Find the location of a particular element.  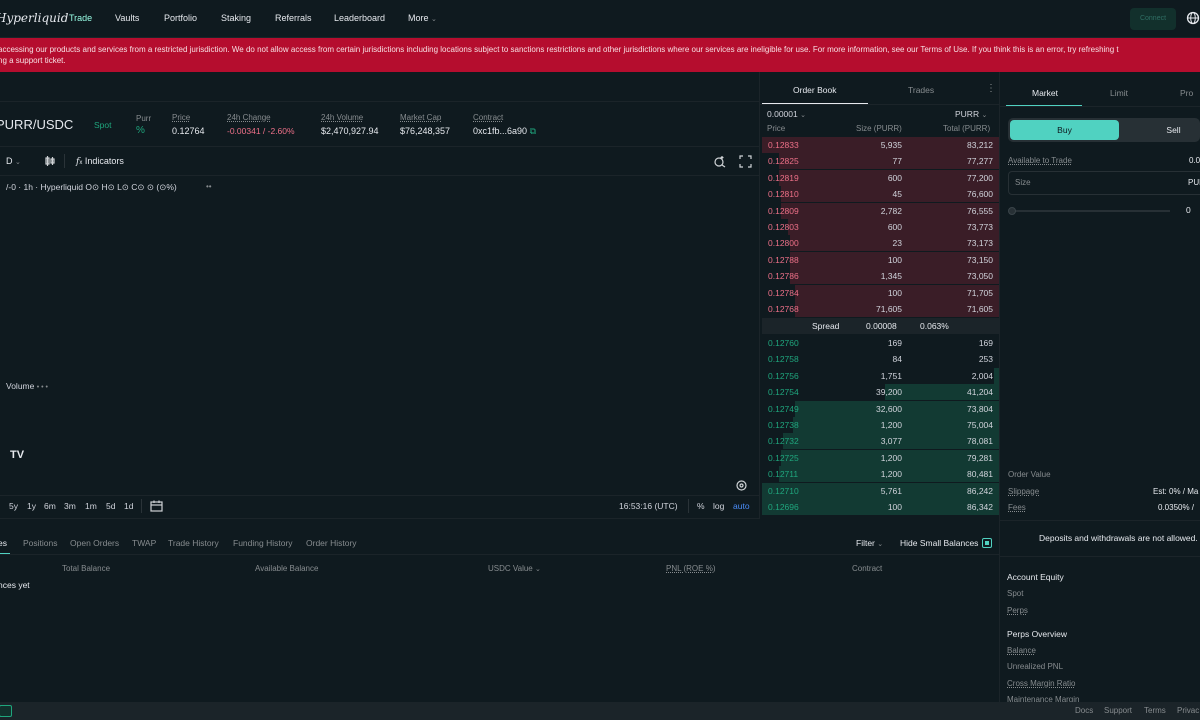

indicators-label: Indicators is located at coordinates (104, 161).